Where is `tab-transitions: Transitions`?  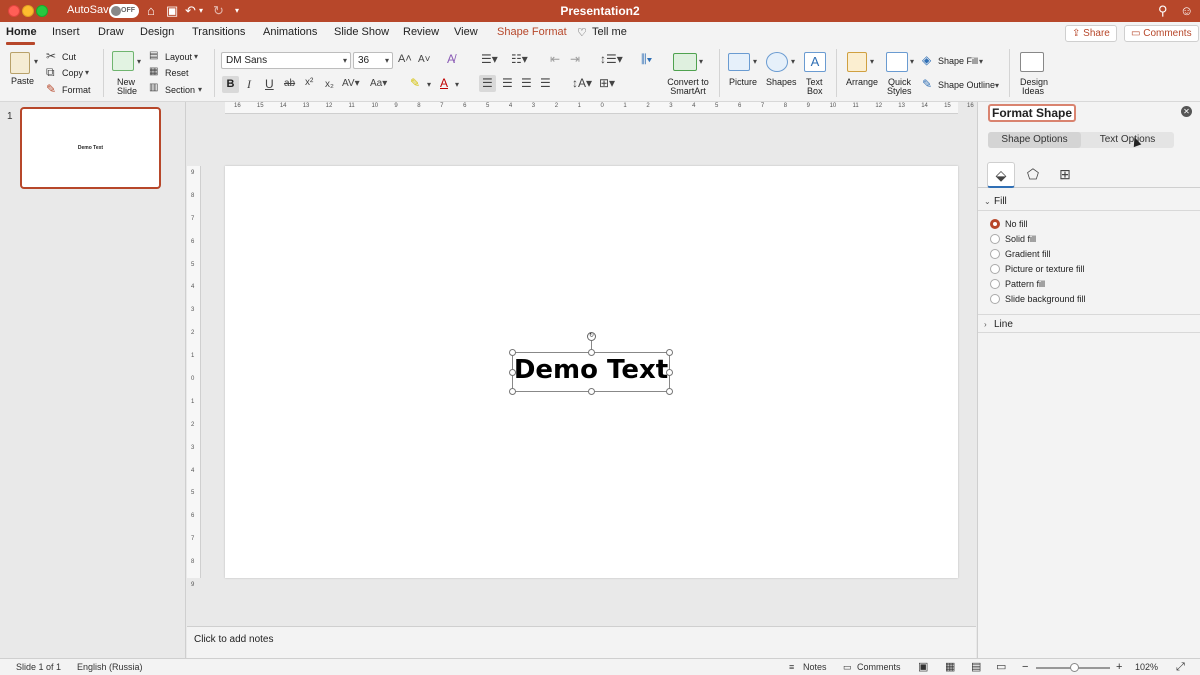
tab-transitions: Transitions is located at coordinates (218, 32).